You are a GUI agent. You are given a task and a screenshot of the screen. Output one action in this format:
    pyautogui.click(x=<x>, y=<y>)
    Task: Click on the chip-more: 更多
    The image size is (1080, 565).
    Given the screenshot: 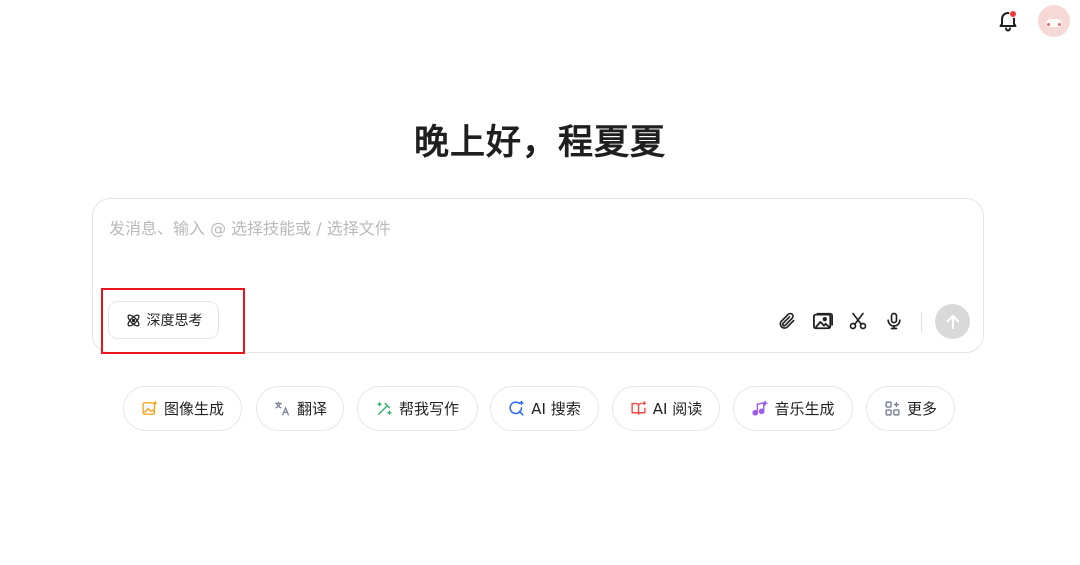 What is the action you would take?
    pyautogui.click(x=910, y=408)
    